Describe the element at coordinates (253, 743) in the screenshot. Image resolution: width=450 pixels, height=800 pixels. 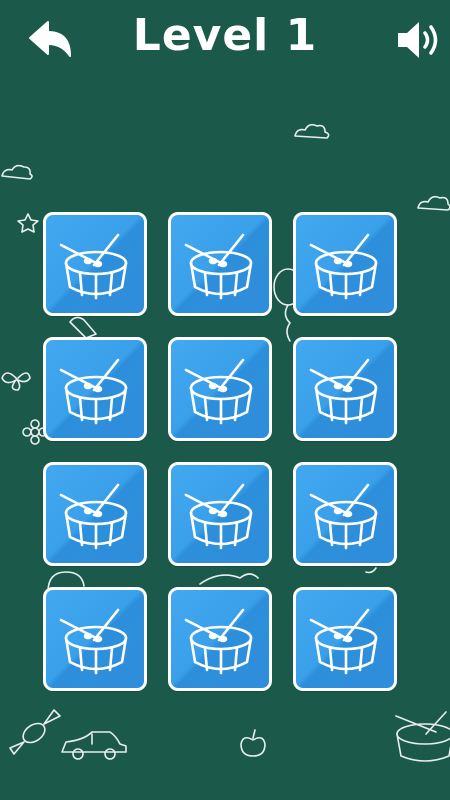
I see `apple-icon` at that location.